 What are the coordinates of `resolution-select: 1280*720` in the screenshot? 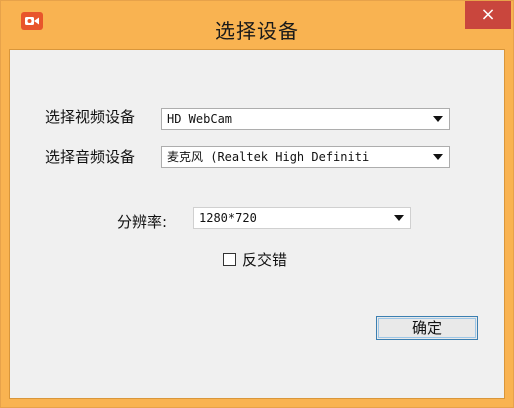 It's located at (302, 218).